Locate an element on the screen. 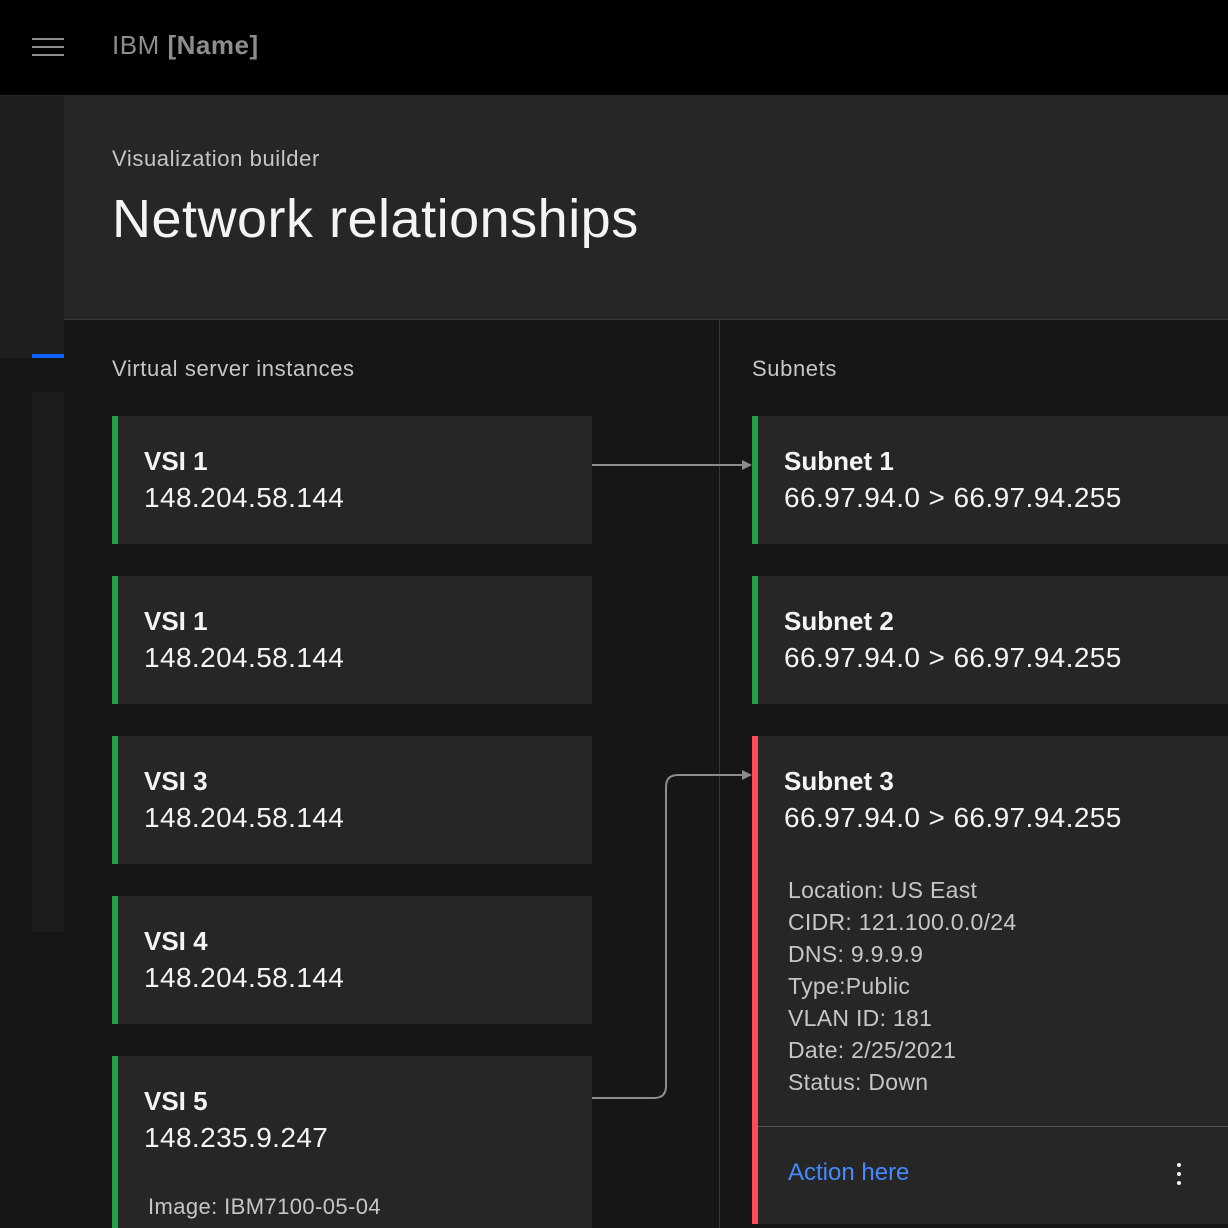 Image resolution: width=1228 pixels, height=1228 pixels. vsi-name: VSI 5 is located at coordinates (176, 1101).